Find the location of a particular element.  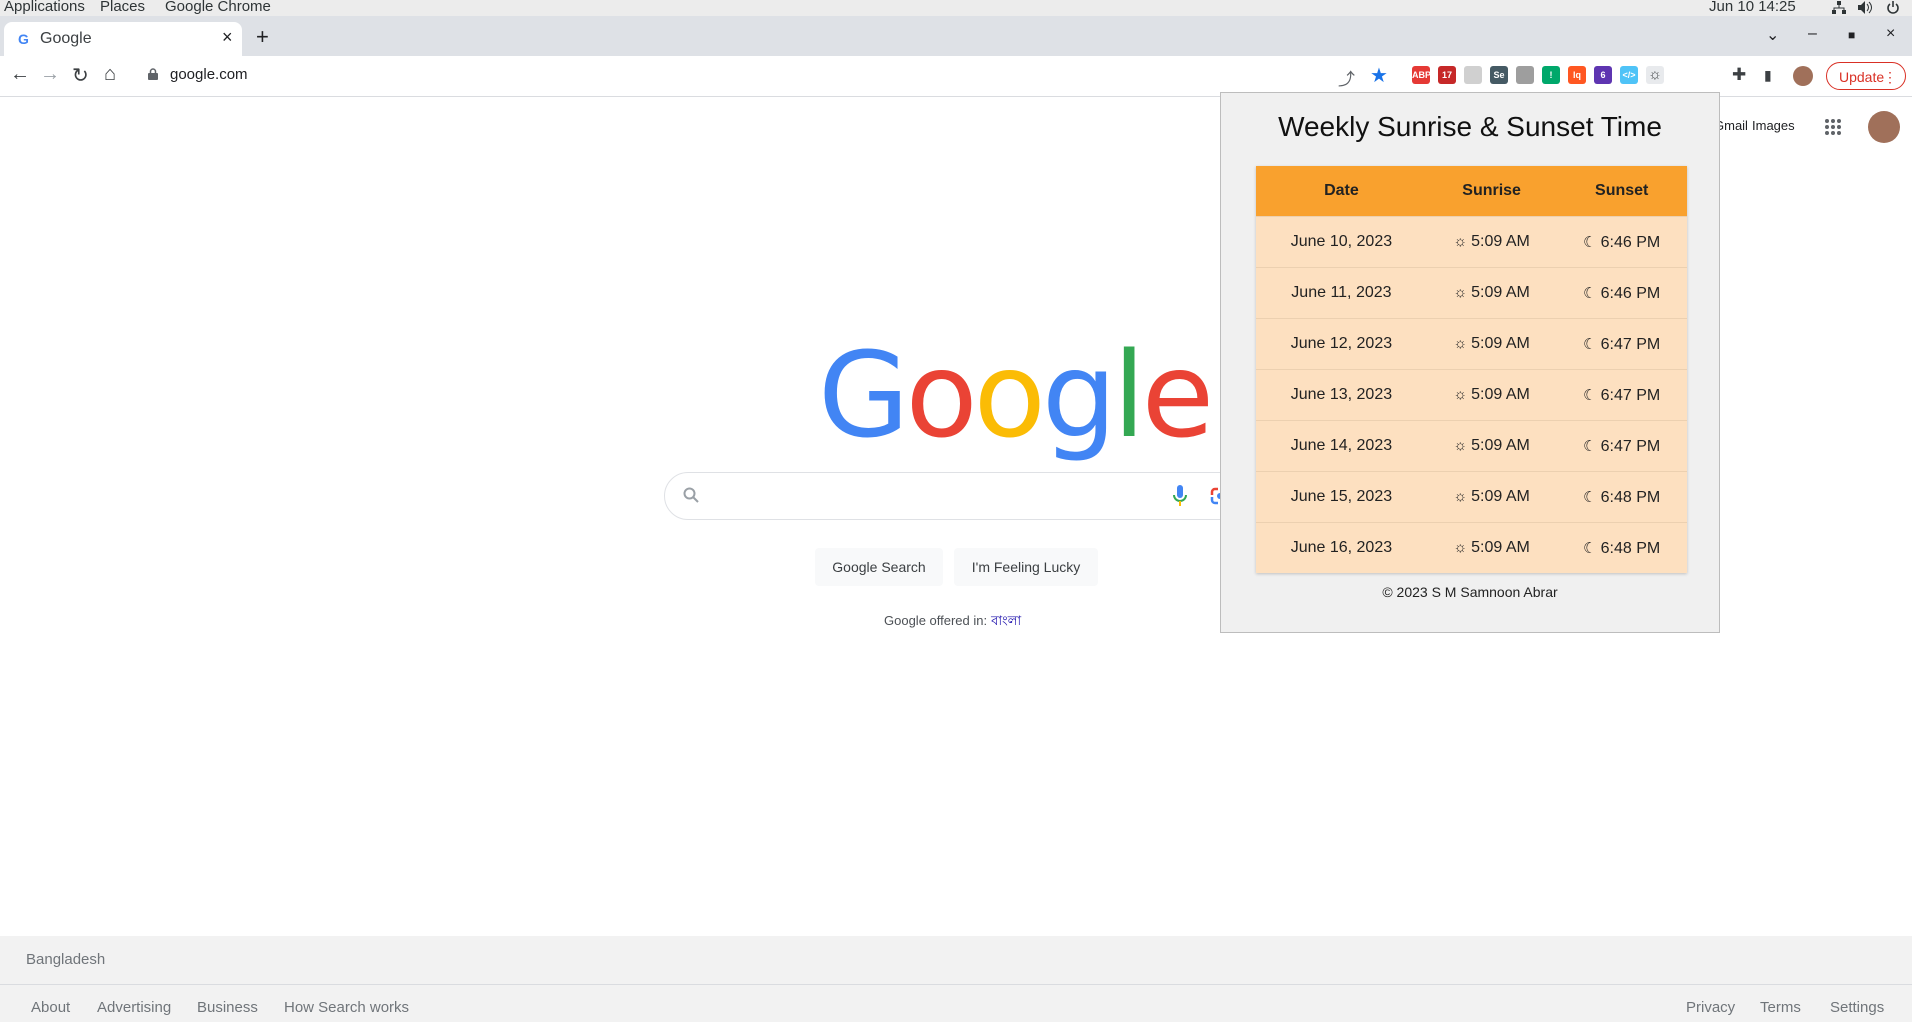

language-link-bangla: বাংলা is located at coordinates (1006, 620).